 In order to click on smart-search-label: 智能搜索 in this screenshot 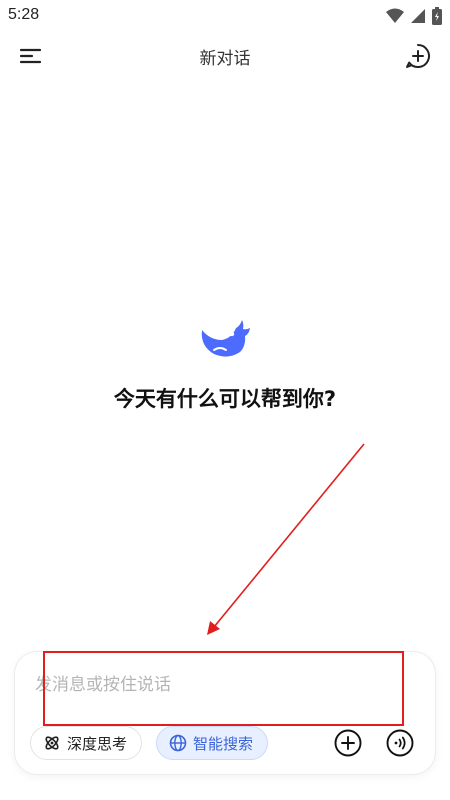, I will do `click(223, 743)`.